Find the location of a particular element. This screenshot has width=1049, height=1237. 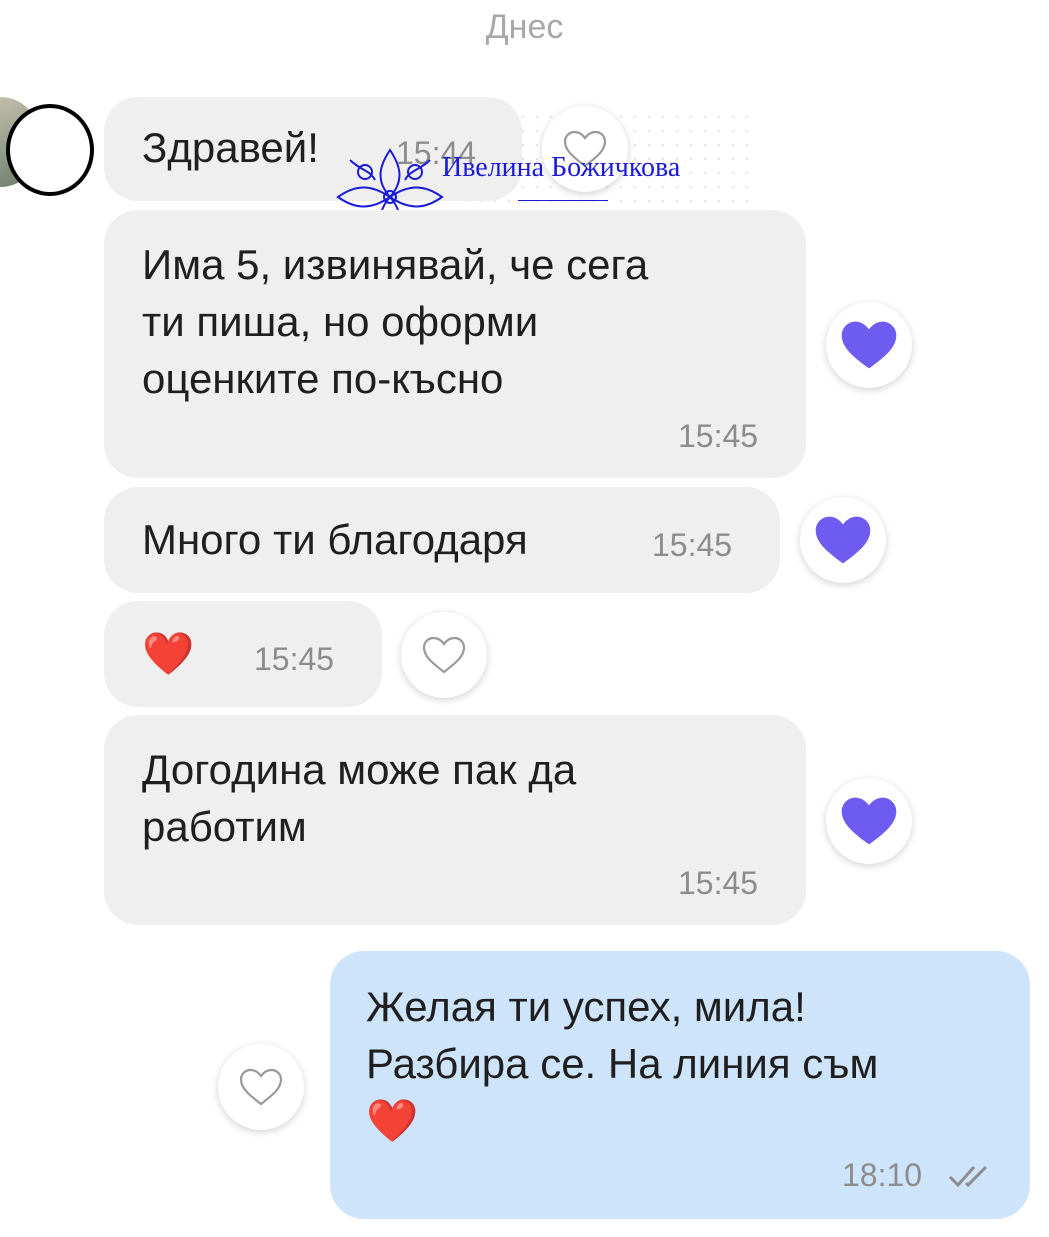

avatar-circle-outline is located at coordinates (50, 150).